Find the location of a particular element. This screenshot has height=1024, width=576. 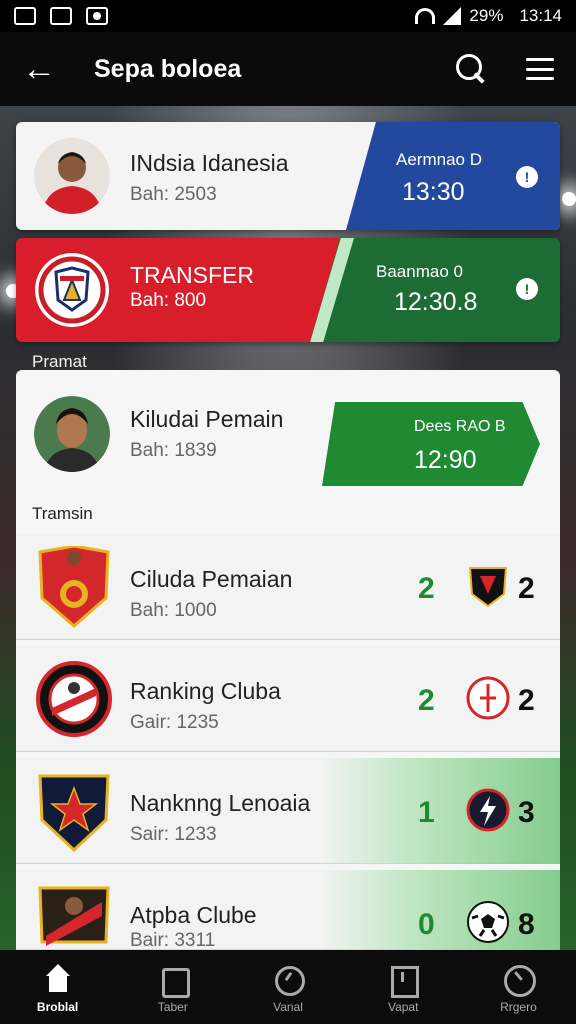

player-name: INdsia Idanesia is located at coordinates (209, 163).